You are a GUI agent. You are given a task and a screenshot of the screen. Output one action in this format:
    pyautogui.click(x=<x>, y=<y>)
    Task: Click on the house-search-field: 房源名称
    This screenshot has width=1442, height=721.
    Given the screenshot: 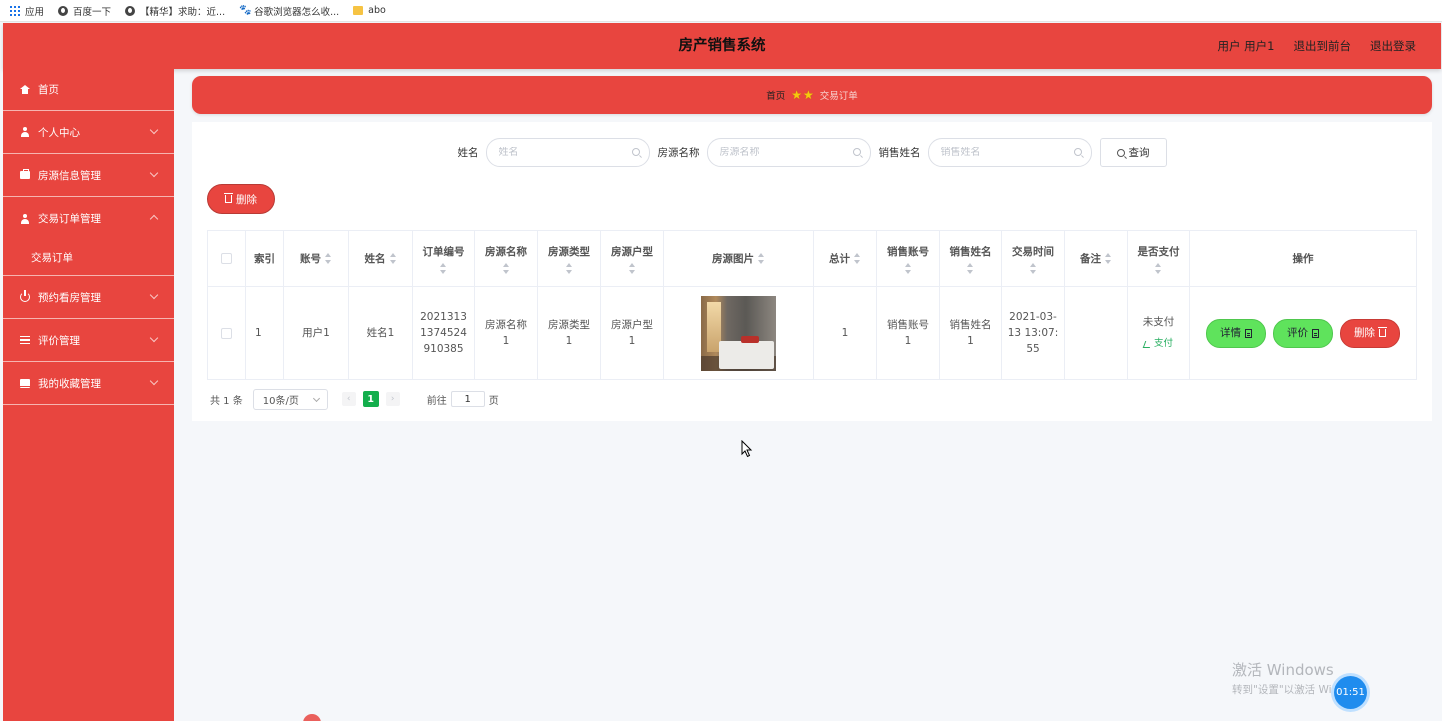 What is the action you would take?
    pyautogui.click(x=764, y=152)
    